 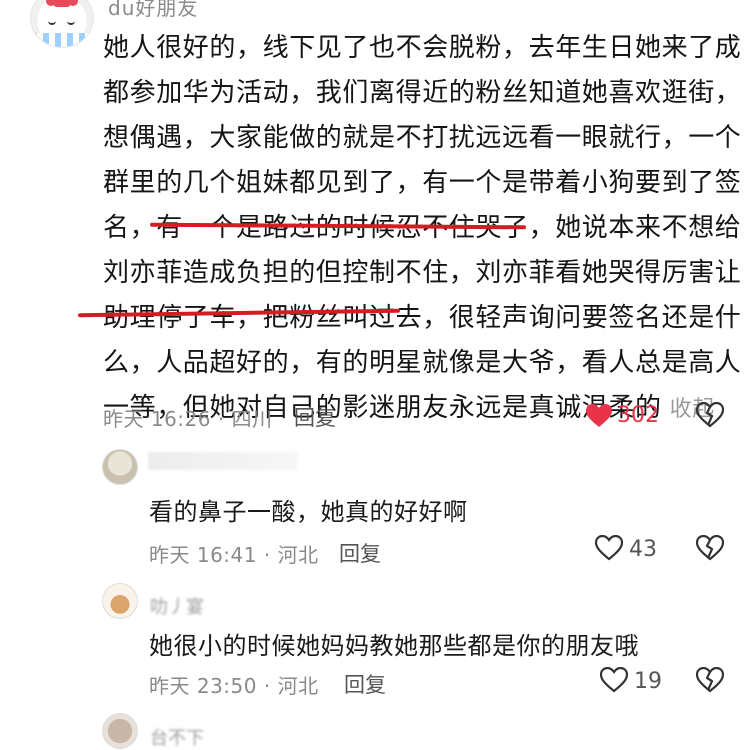 I want to click on comment-line: 助理停了车，把粉丝叫过去，很轻声询问要签名还是什, so click(x=422, y=318).